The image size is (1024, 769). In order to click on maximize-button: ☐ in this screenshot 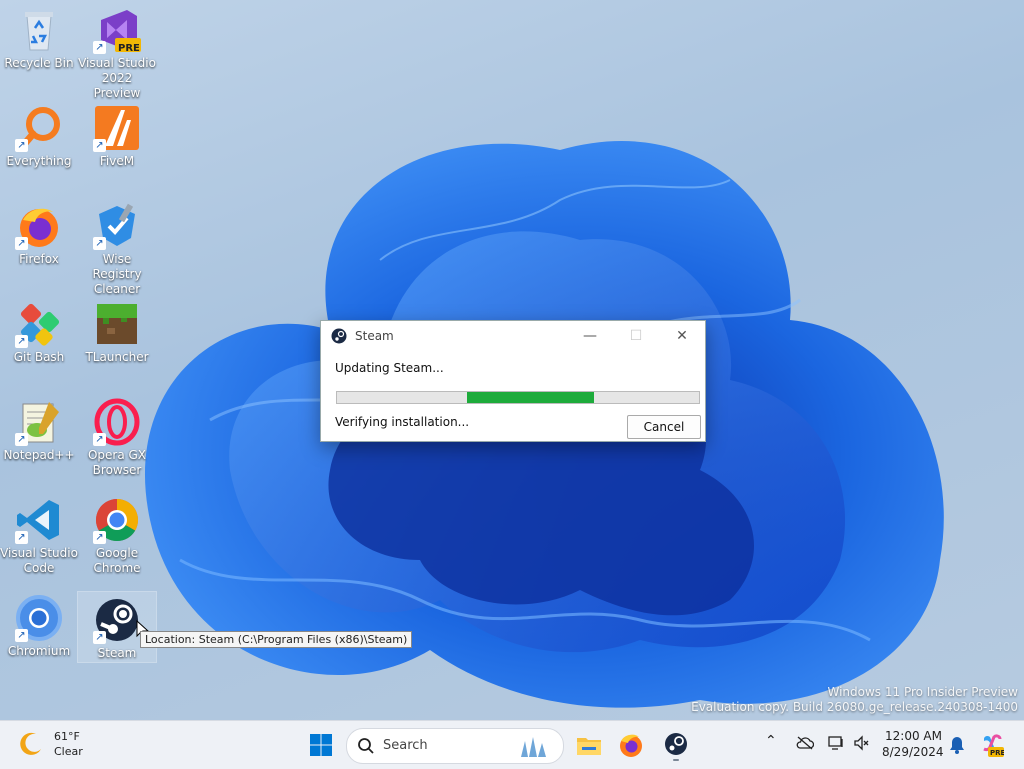, I will do `click(636, 336)`.